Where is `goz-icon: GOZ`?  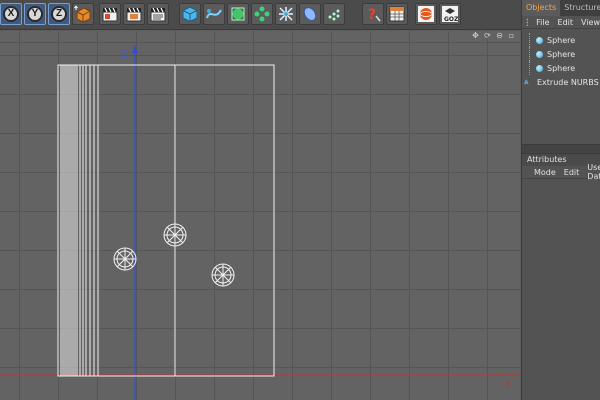
goz-icon: GOZ is located at coordinates (450, 14).